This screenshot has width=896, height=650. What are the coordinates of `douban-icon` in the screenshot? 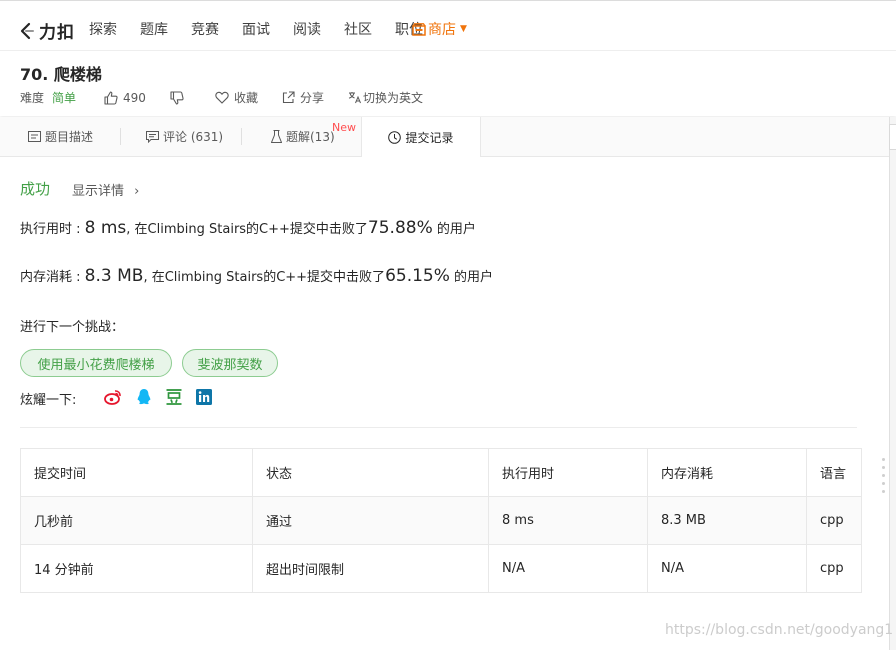 It's located at (174, 397).